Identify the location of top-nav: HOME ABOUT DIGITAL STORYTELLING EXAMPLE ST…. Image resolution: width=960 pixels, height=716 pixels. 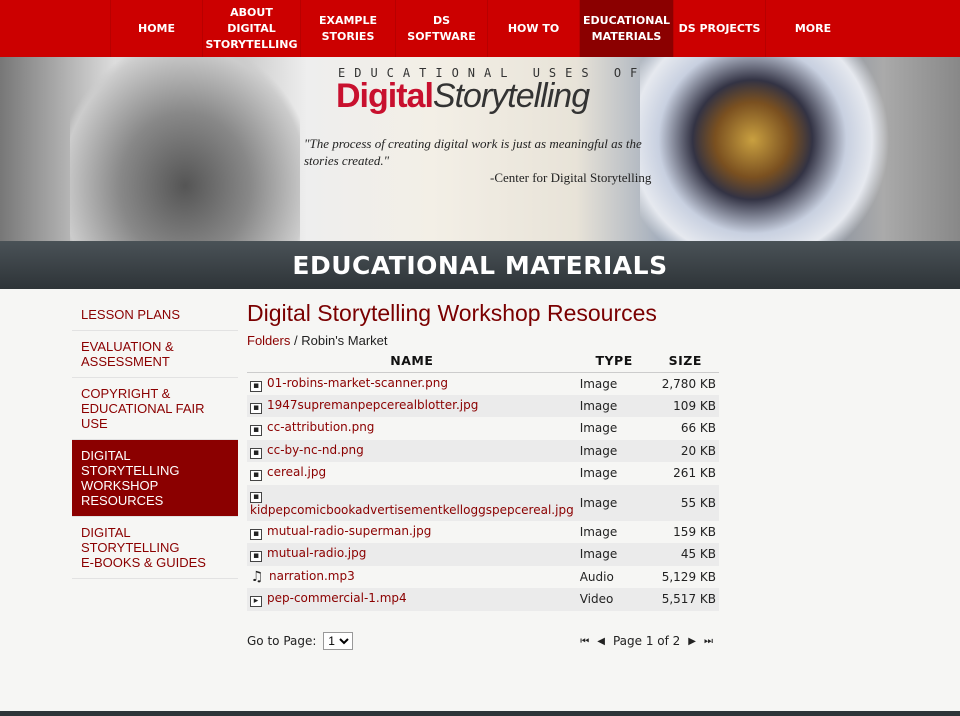
(480, 28).